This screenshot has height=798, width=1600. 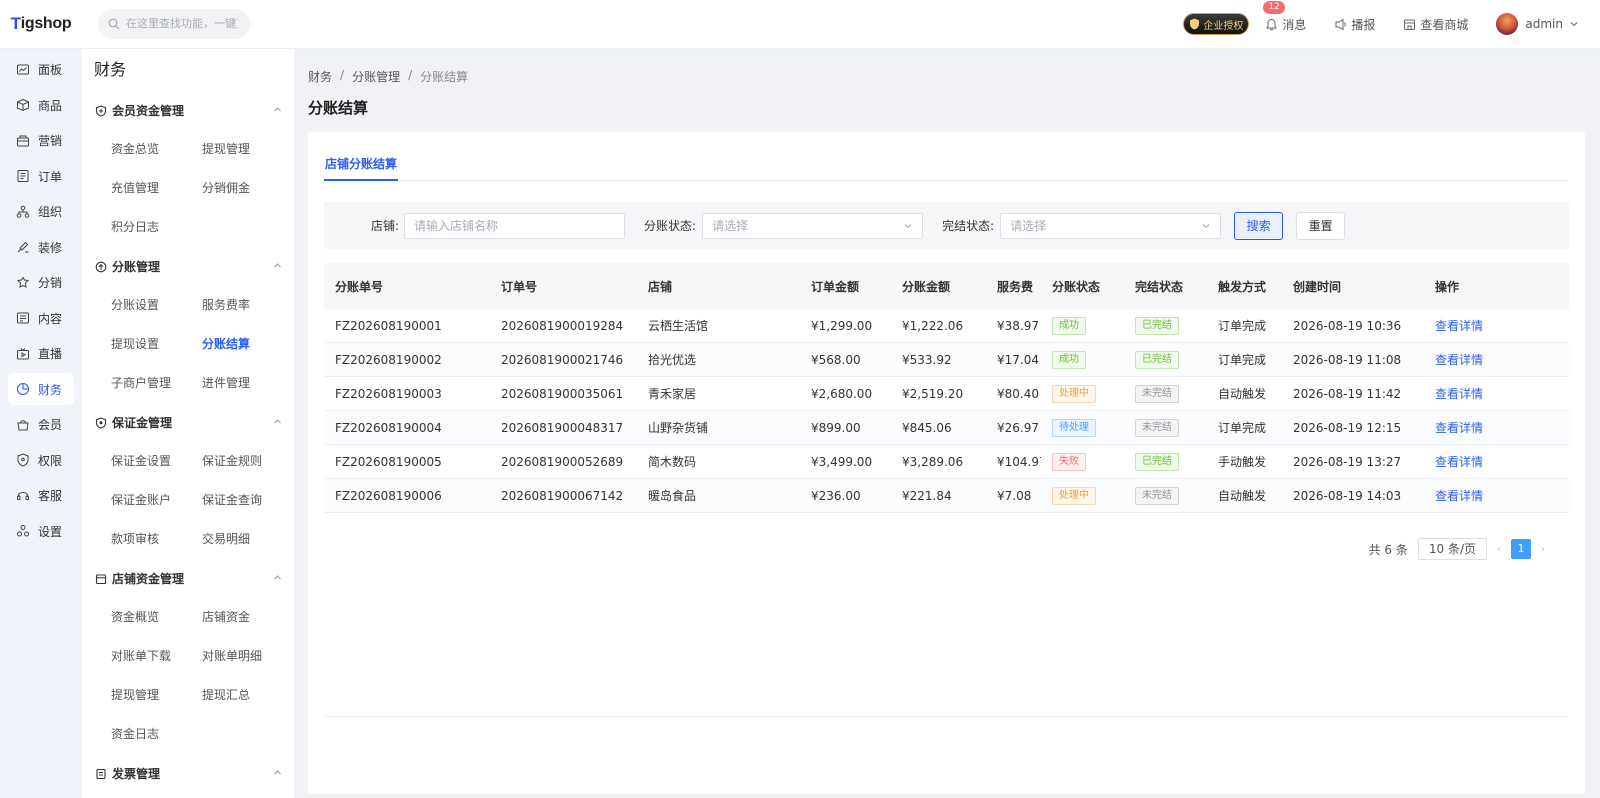 I want to click on complete-status-cell: 已完结, so click(x=1165, y=325).